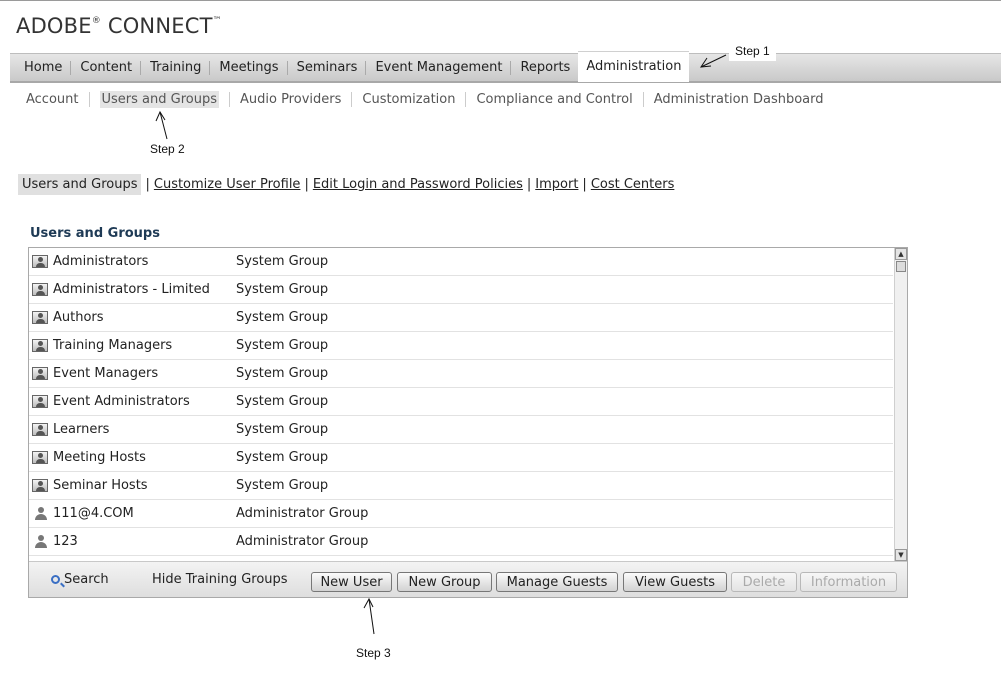 This screenshot has width=1001, height=691. I want to click on list-item: Training Managers System Group, so click(461, 346).